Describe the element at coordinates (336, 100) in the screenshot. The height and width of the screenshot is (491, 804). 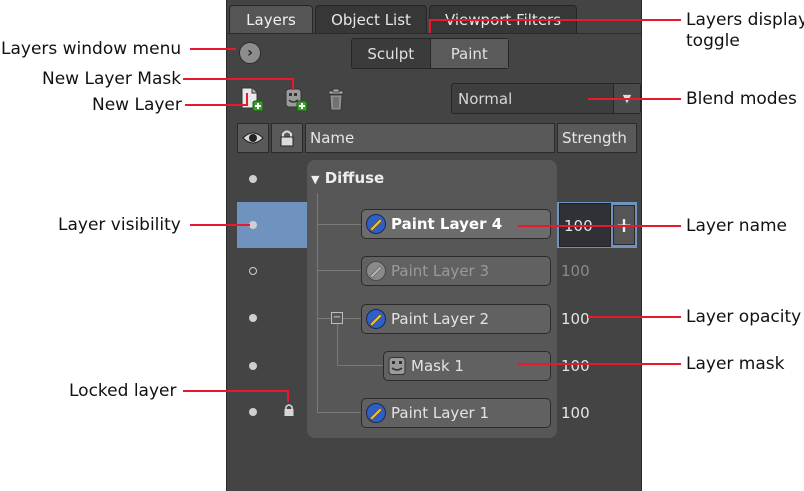
I see `delete-layer-button` at that location.